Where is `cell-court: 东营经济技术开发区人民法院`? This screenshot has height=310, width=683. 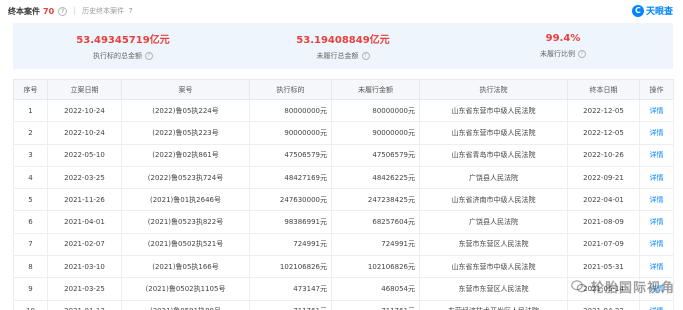
cell-court: 东营经济技术开发区人民法院 is located at coordinates (493, 304).